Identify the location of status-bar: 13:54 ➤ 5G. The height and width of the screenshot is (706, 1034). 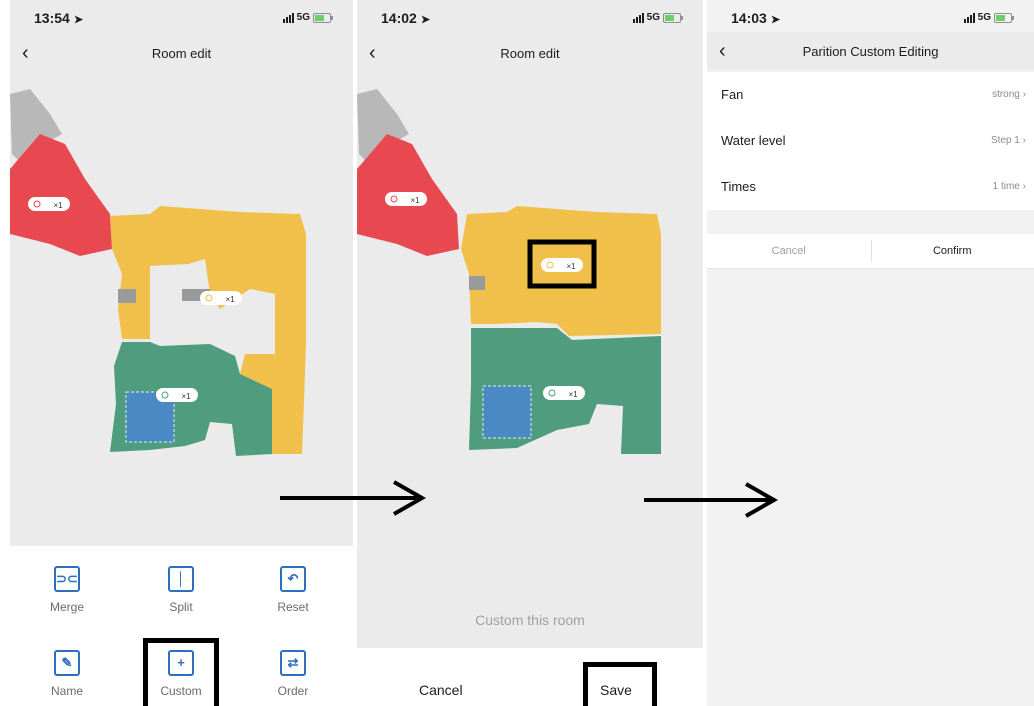
(181, 20).